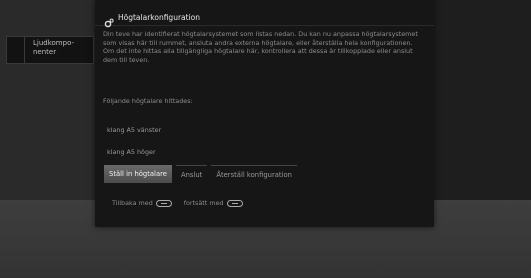 The width and height of the screenshot is (531, 278). What do you see at coordinates (138, 174) in the screenshot?
I see `setup-speakers-button: Ställ in högtalare` at bounding box center [138, 174].